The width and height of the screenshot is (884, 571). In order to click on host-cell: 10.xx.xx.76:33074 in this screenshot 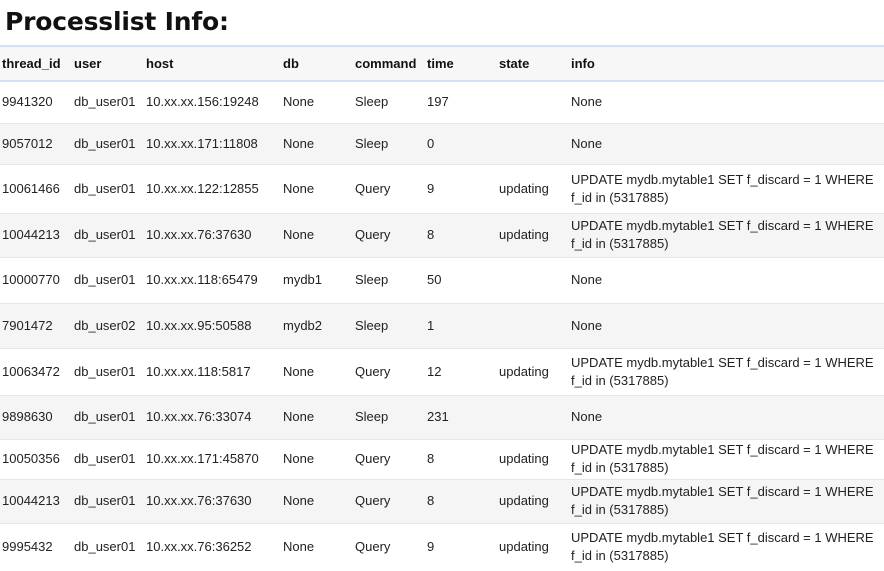, I will do `click(199, 416)`.